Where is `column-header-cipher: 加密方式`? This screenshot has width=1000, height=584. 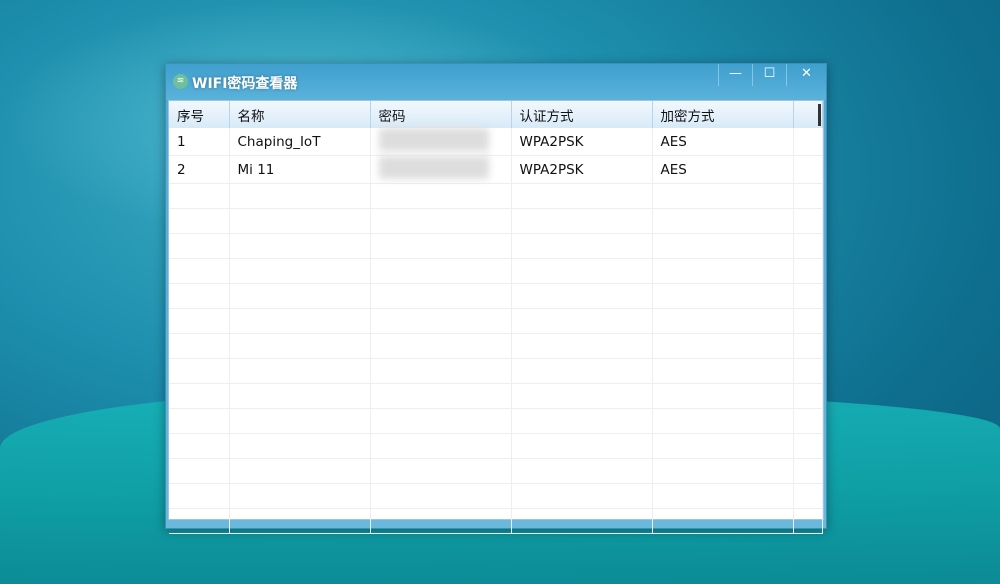 column-header-cipher: 加密方式 is located at coordinates (723, 114).